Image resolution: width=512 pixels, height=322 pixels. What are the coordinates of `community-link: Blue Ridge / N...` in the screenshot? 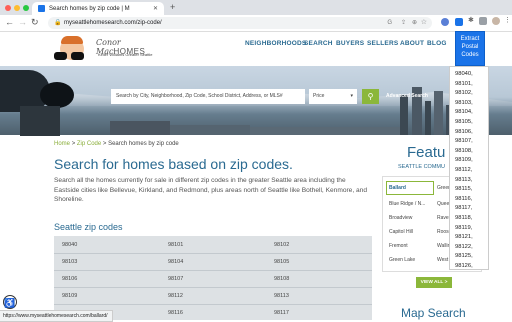 It's located at (407, 204).